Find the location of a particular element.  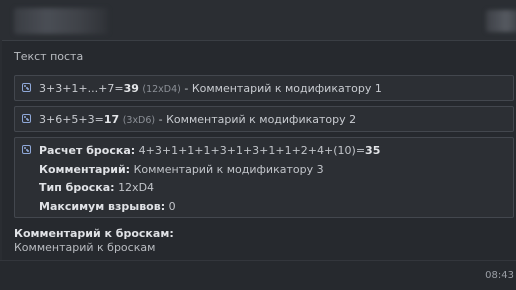

roll-explode-row: Максимум взрывов: 0 is located at coordinates (107, 206).